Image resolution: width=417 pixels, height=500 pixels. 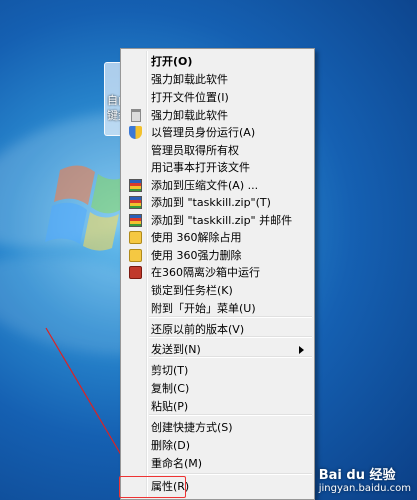 What do you see at coordinates (200, 167) in the screenshot?
I see `menu-item-label: 用记事本打开该文件` at bounding box center [200, 167].